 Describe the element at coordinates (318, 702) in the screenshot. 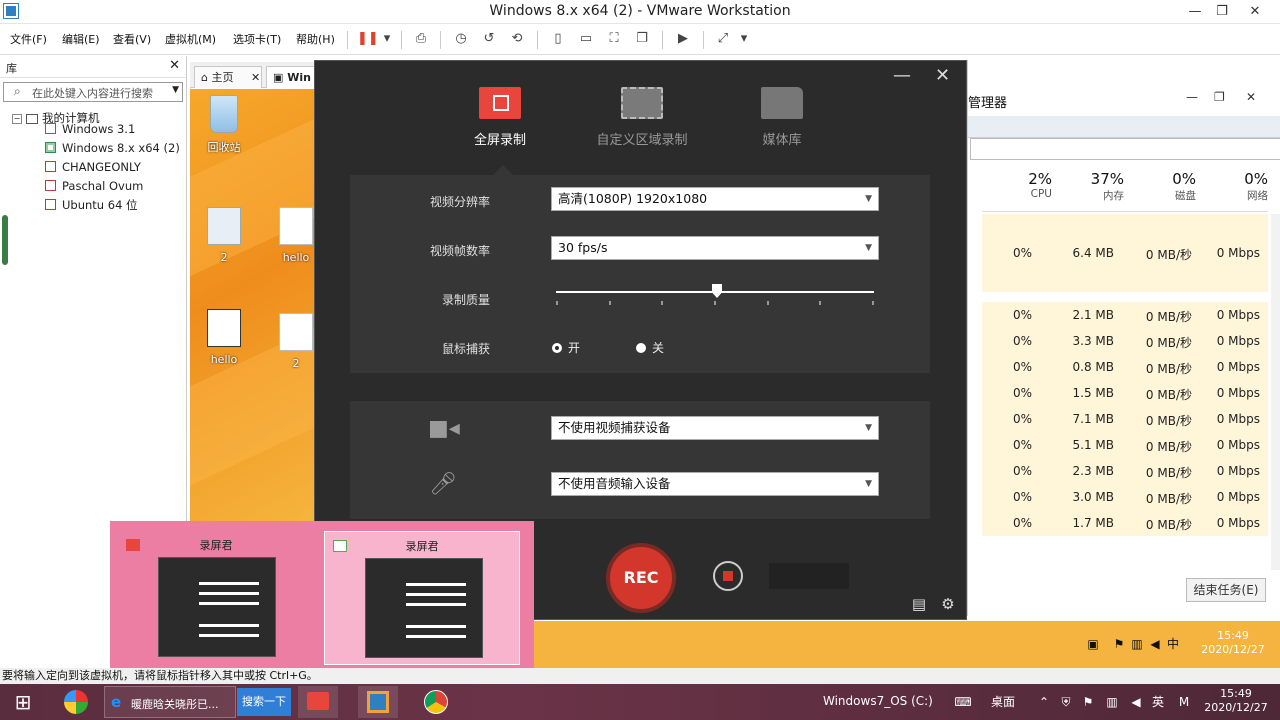

I see `recorder-task` at that location.